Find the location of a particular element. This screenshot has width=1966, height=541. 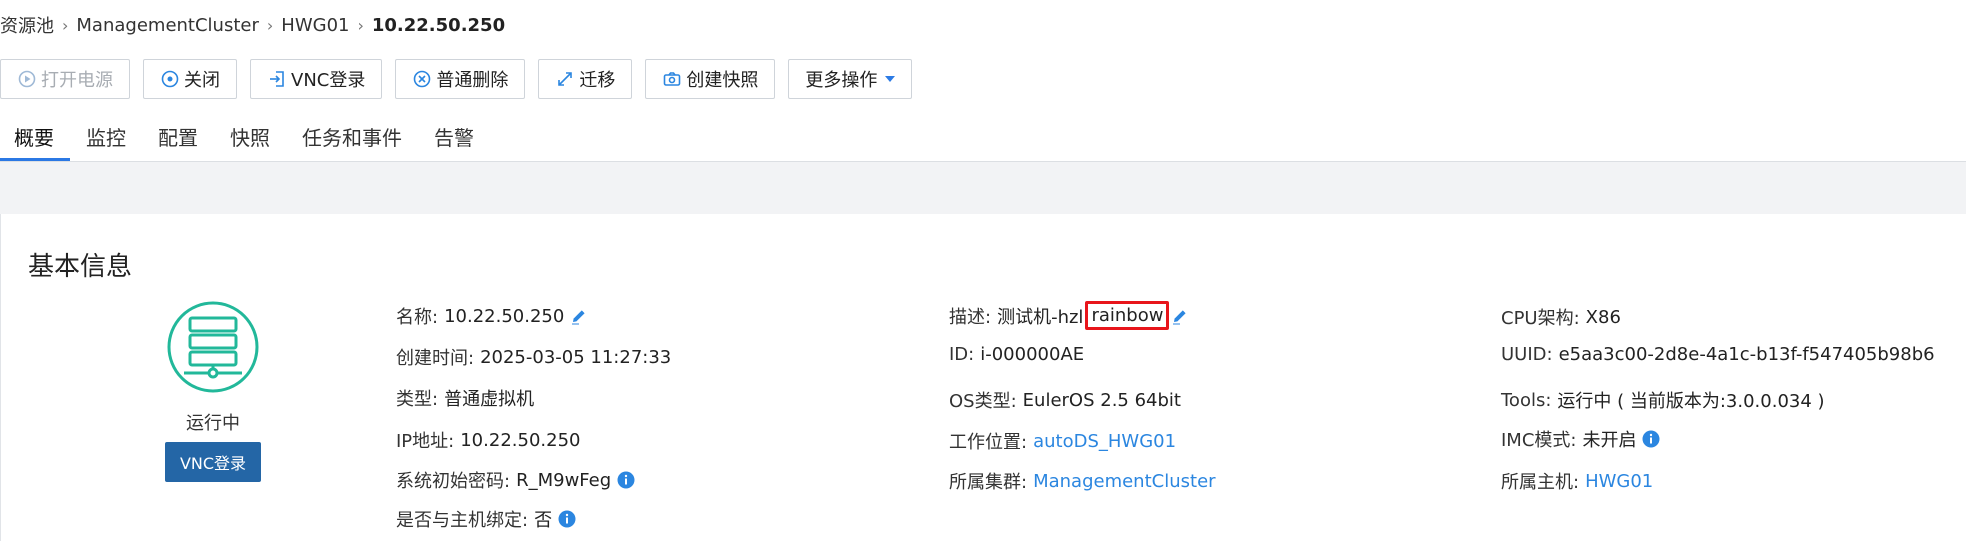

shutdown-label: 关闭 is located at coordinates (202, 80).